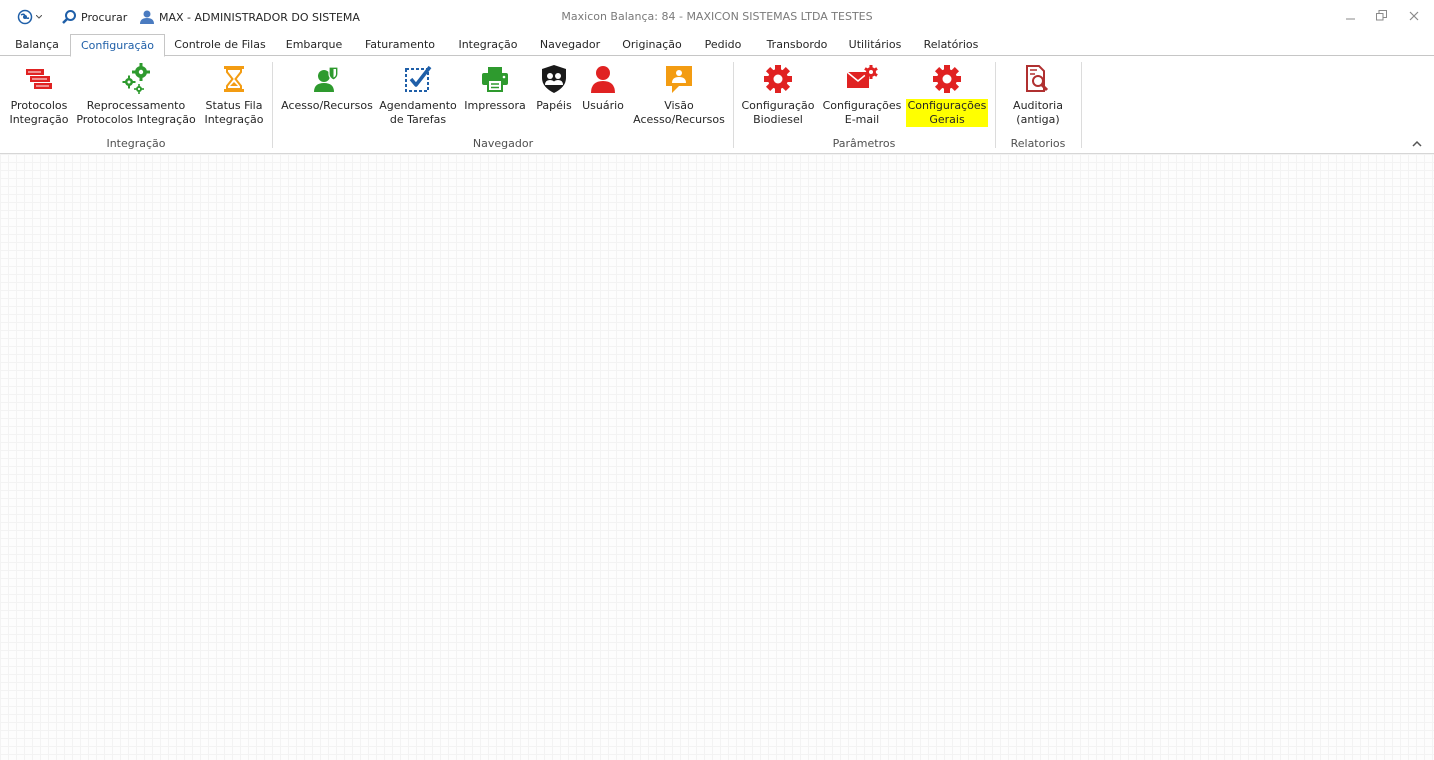  What do you see at coordinates (25, 17) in the screenshot?
I see `globe-icon` at bounding box center [25, 17].